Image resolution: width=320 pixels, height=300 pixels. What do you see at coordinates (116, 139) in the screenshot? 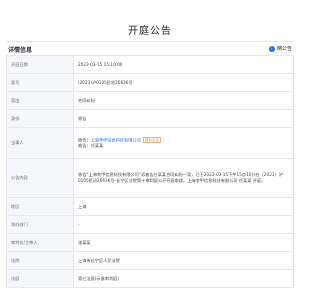
I see `plaintiff-link: 上海李甲信息科技有限公司` at bounding box center [116, 139].